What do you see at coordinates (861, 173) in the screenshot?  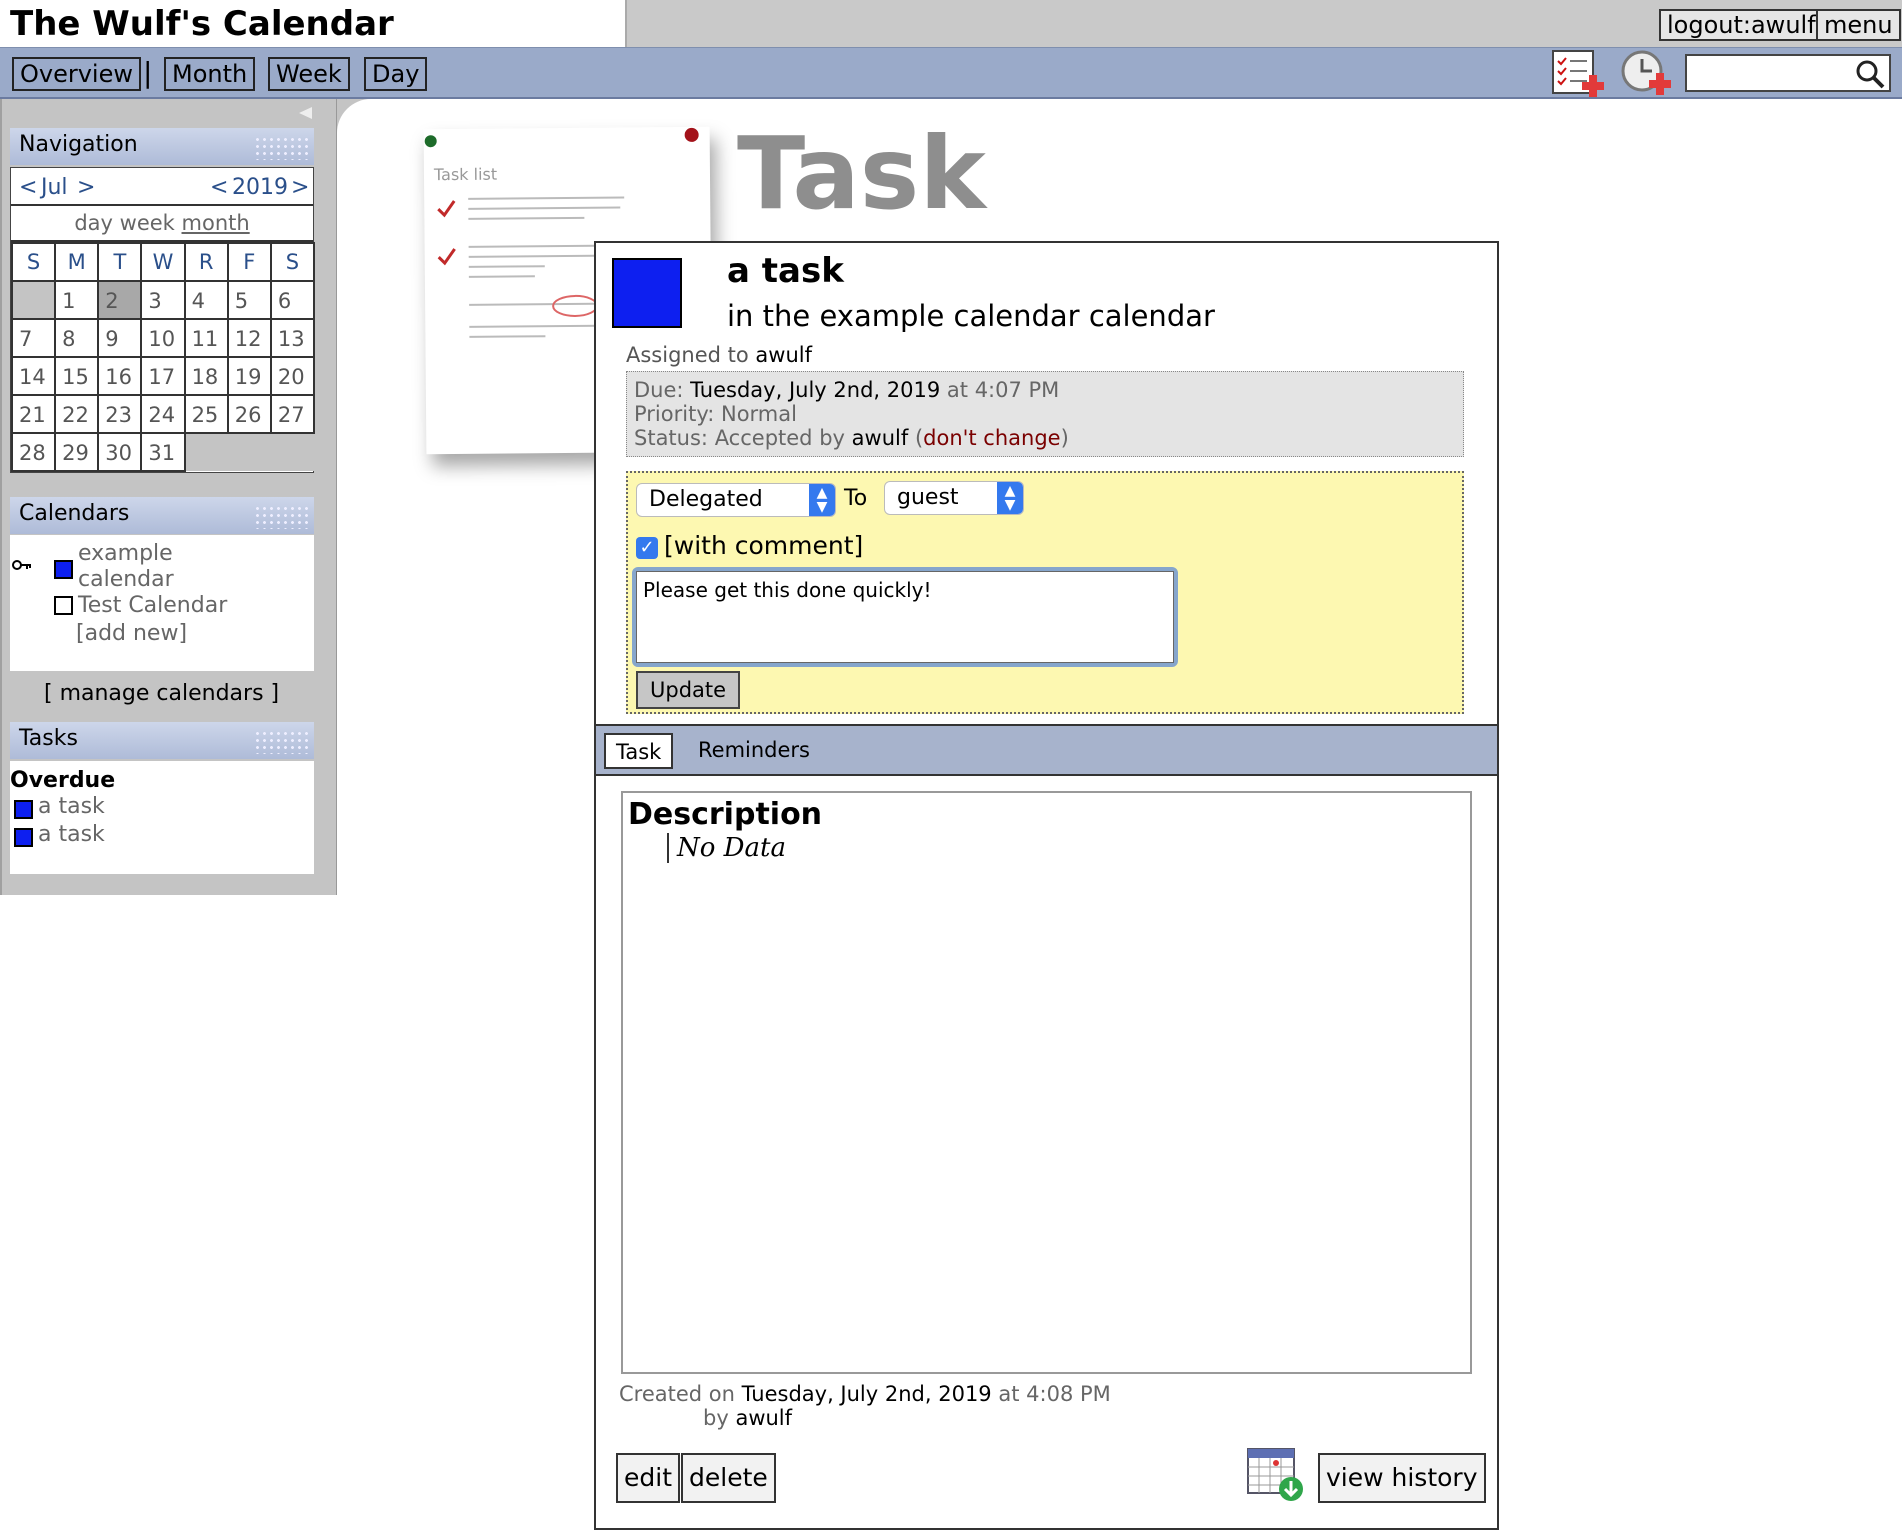 I see `page-heading: Task` at bounding box center [861, 173].